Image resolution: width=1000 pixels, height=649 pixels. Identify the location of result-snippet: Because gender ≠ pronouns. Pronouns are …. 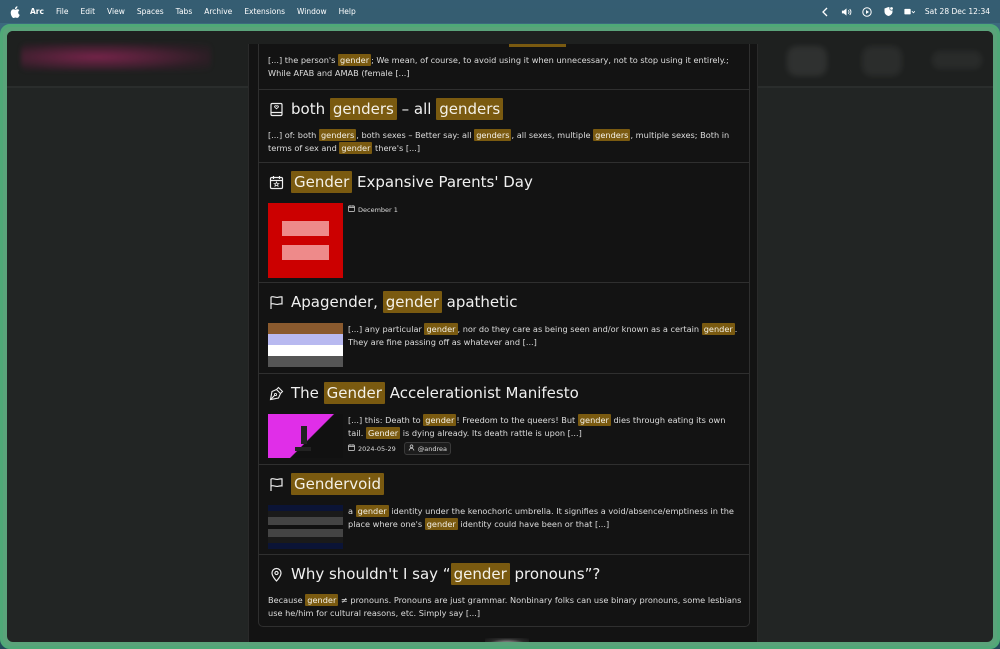
(505, 607).